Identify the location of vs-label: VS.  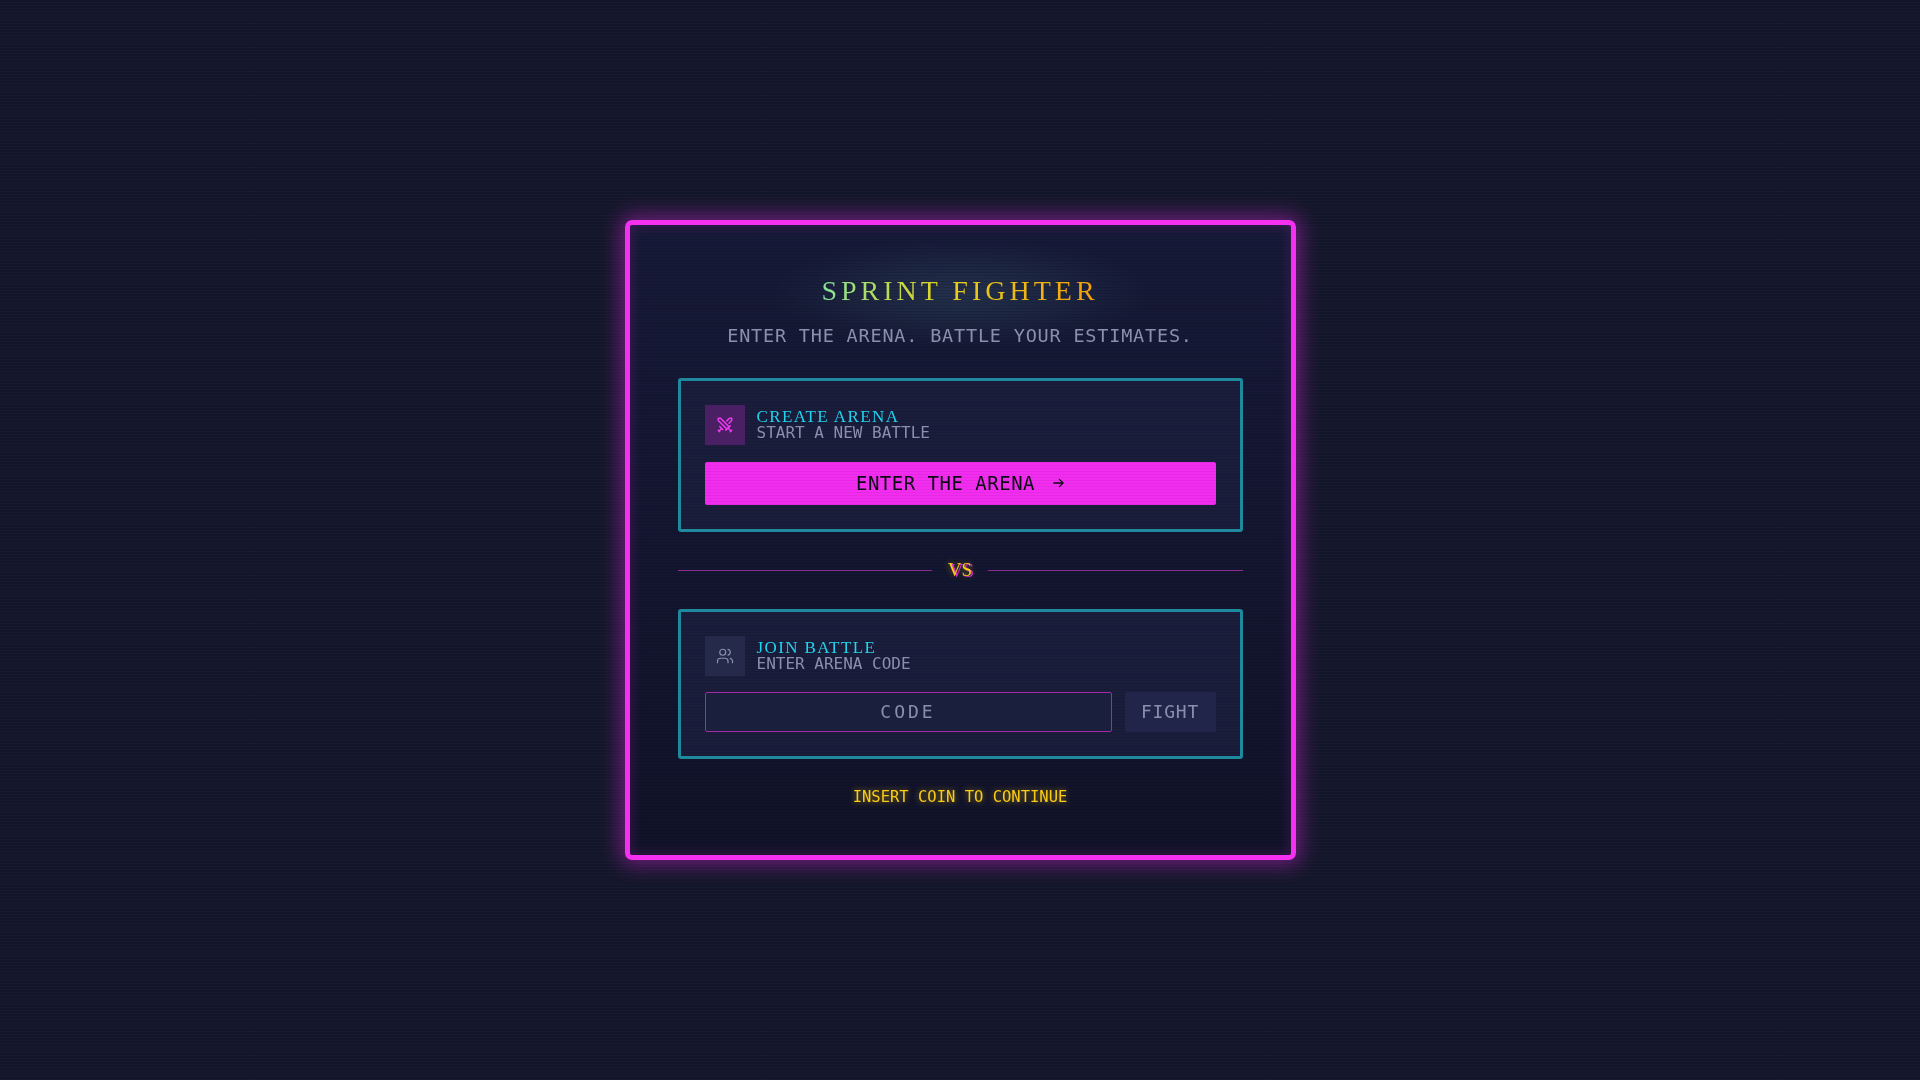
(960, 570).